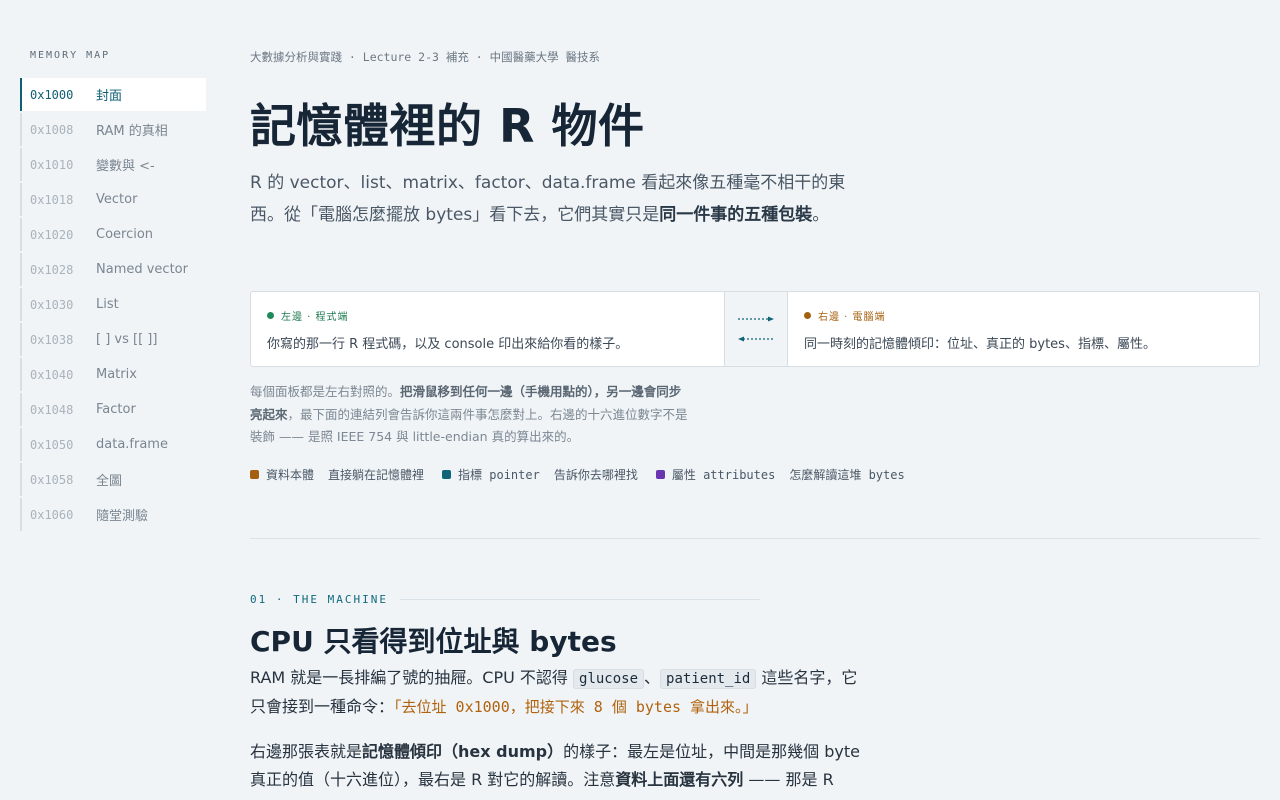 This screenshot has width=1280, height=800. I want to click on legend-item: 資料本體 直接躺在記憶體裡, so click(337, 474).